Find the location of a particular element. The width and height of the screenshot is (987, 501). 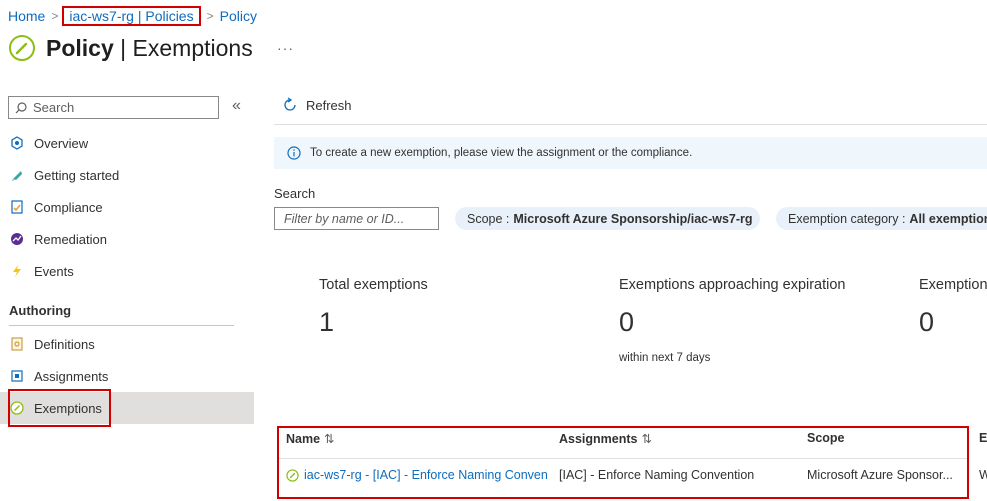

breadcrumb-policies: iac-ws7-rg | Policies is located at coordinates (131, 16).